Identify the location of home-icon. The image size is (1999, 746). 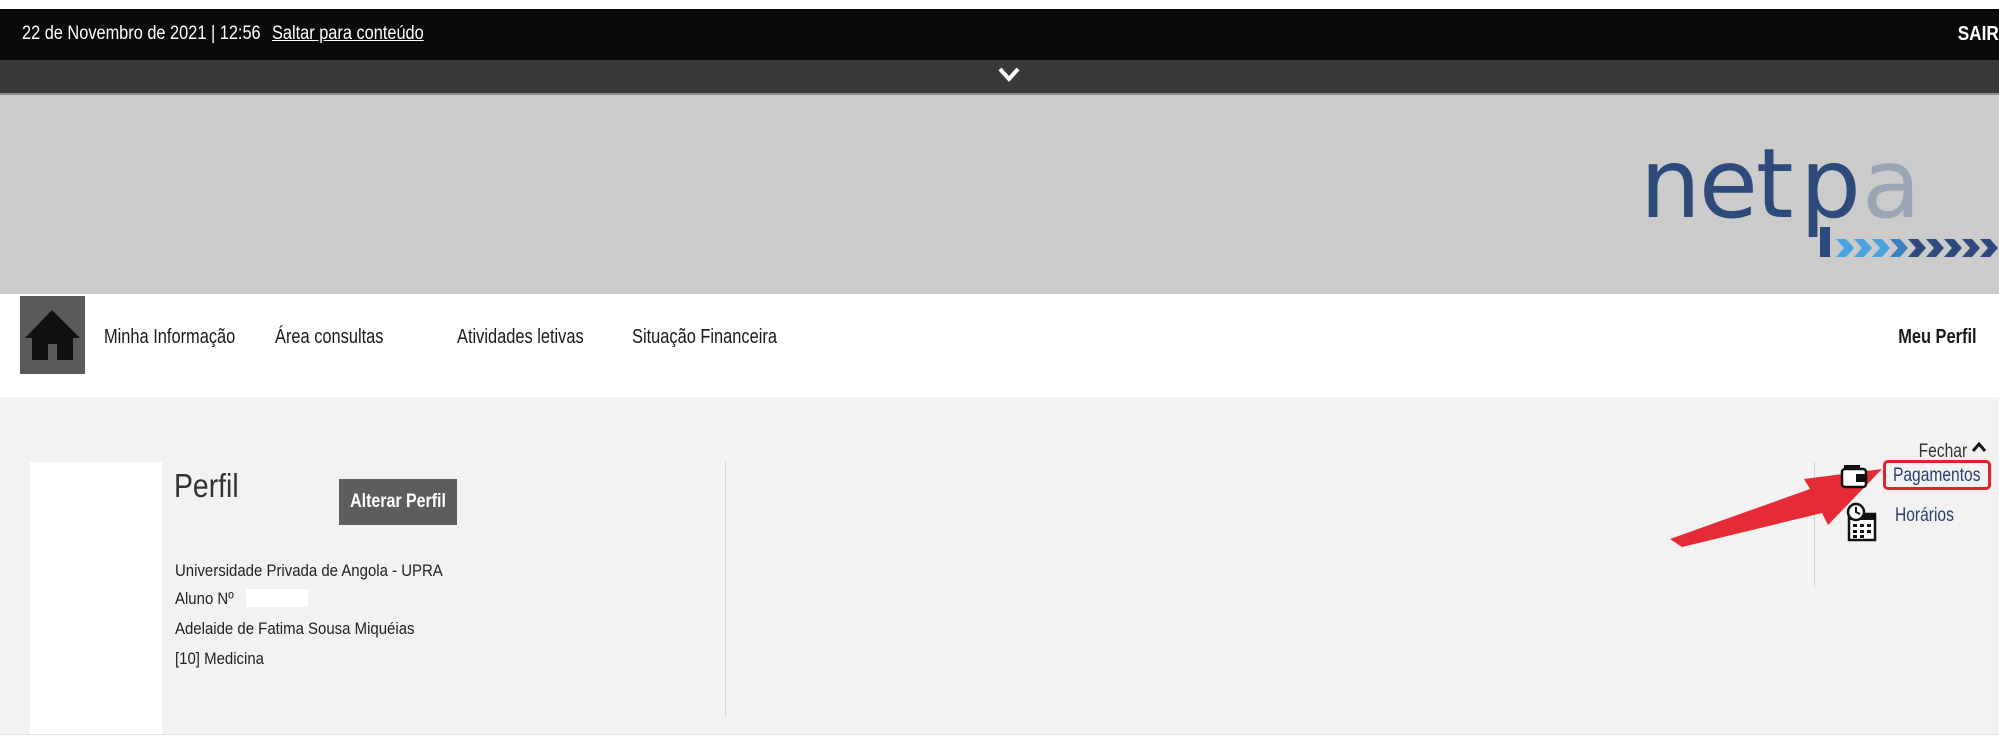
(52, 335).